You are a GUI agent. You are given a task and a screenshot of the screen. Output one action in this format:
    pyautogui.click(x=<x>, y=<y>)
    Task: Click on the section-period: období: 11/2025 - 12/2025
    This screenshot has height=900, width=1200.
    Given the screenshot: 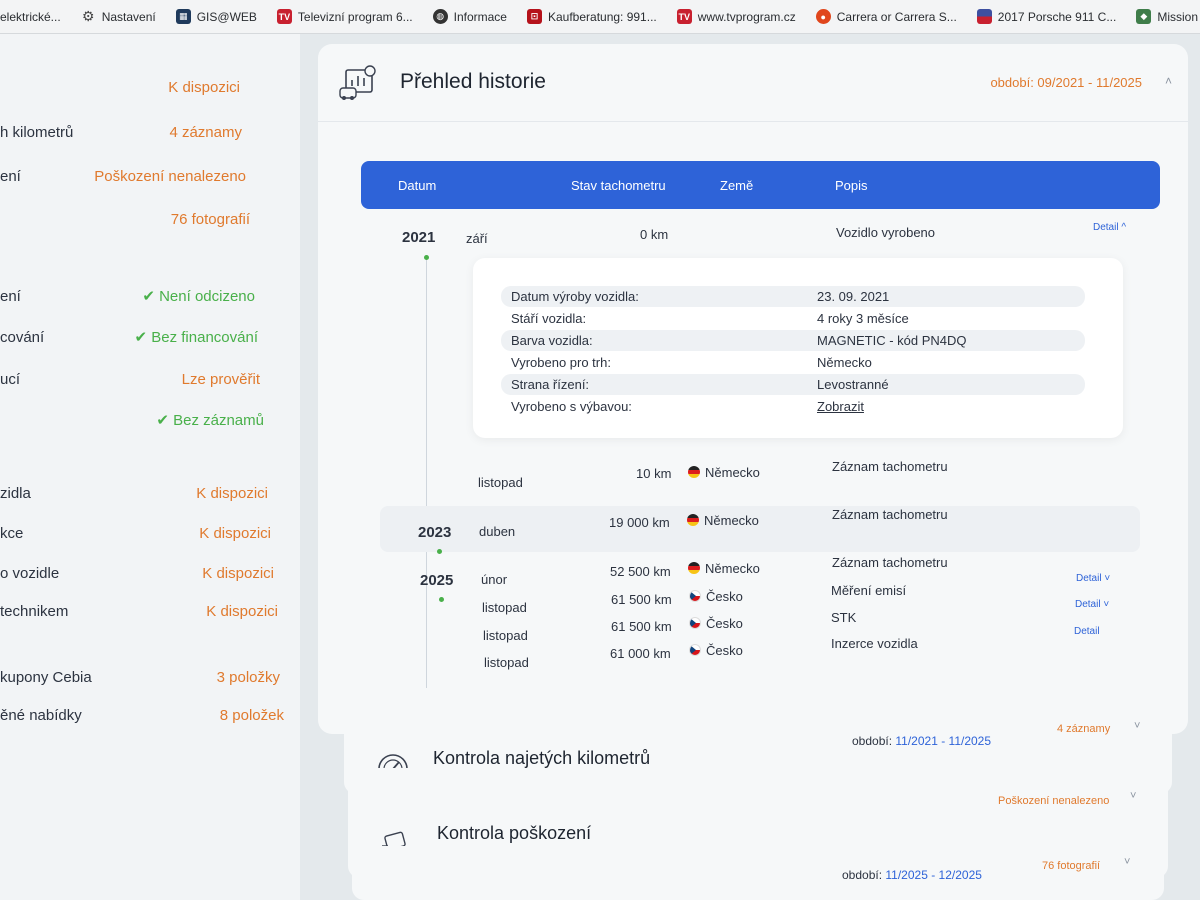 What is the action you would take?
    pyautogui.click(x=912, y=875)
    